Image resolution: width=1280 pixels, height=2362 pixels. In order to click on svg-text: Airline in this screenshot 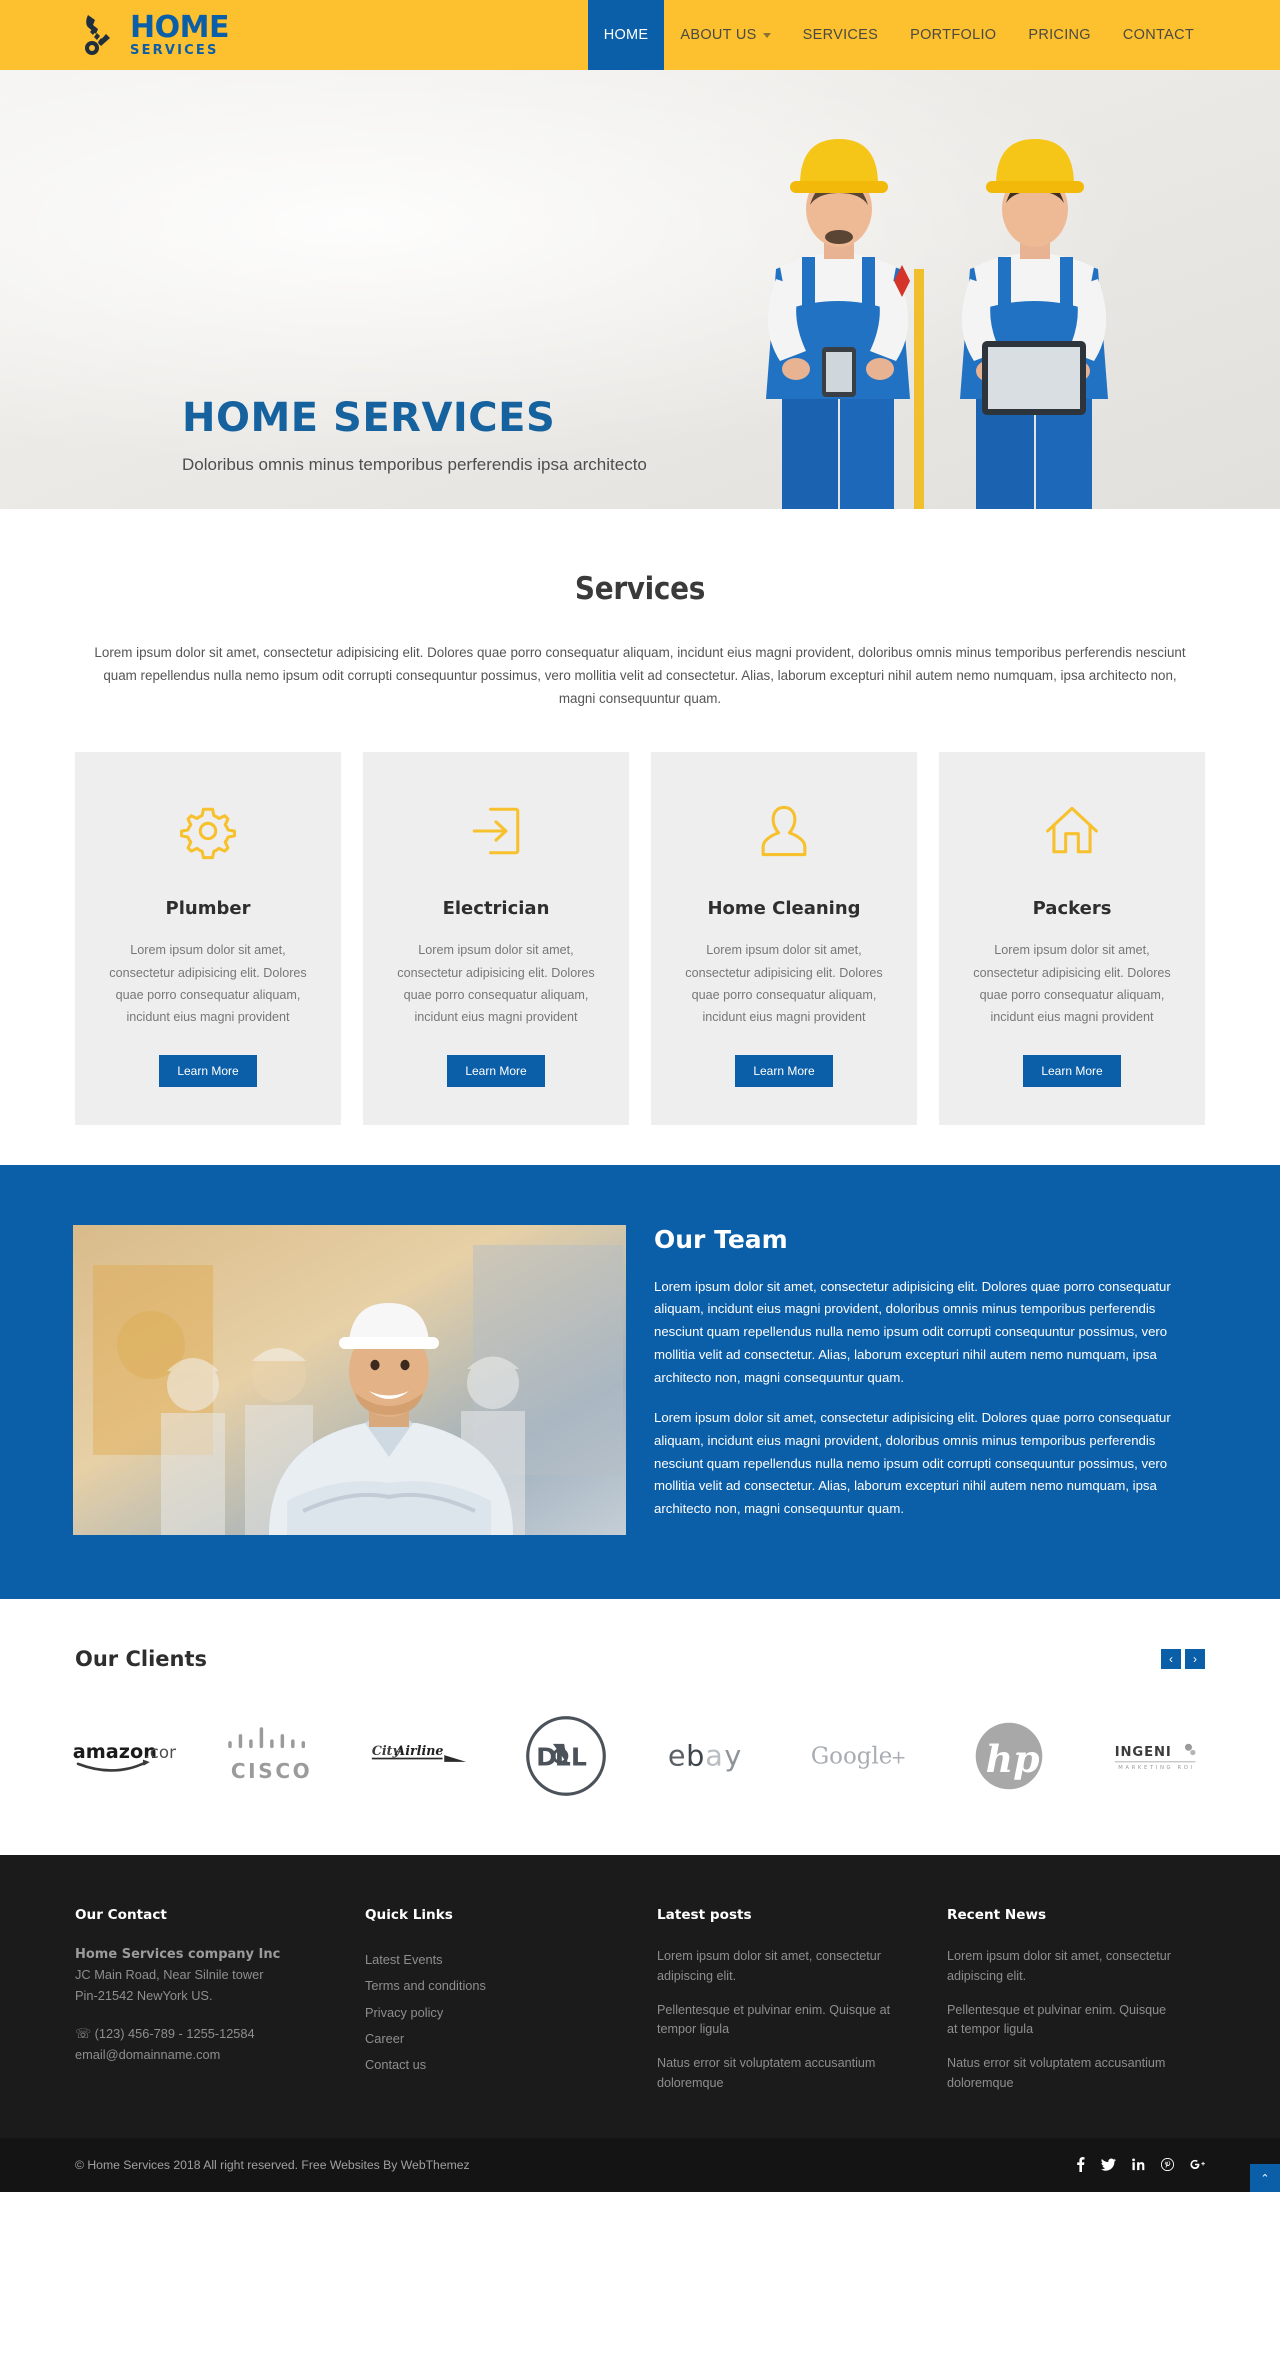, I will do `click(418, 1750)`.